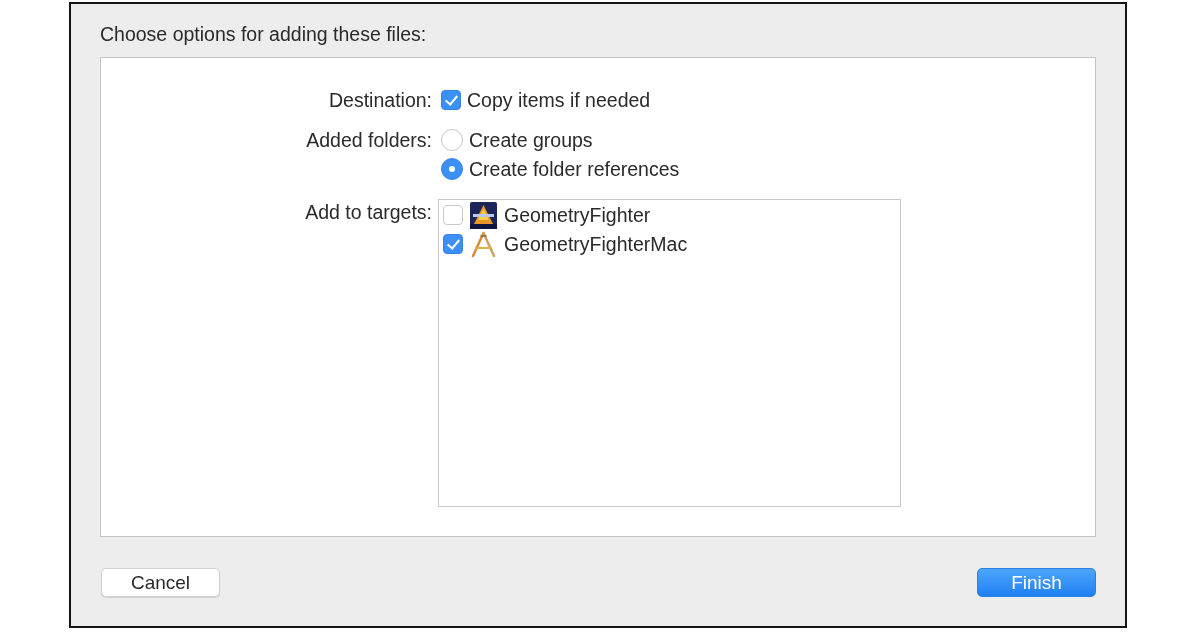 The width and height of the screenshot is (1196, 634). I want to click on dialog-title: Choose options for adding these files:, so click(263, 34).